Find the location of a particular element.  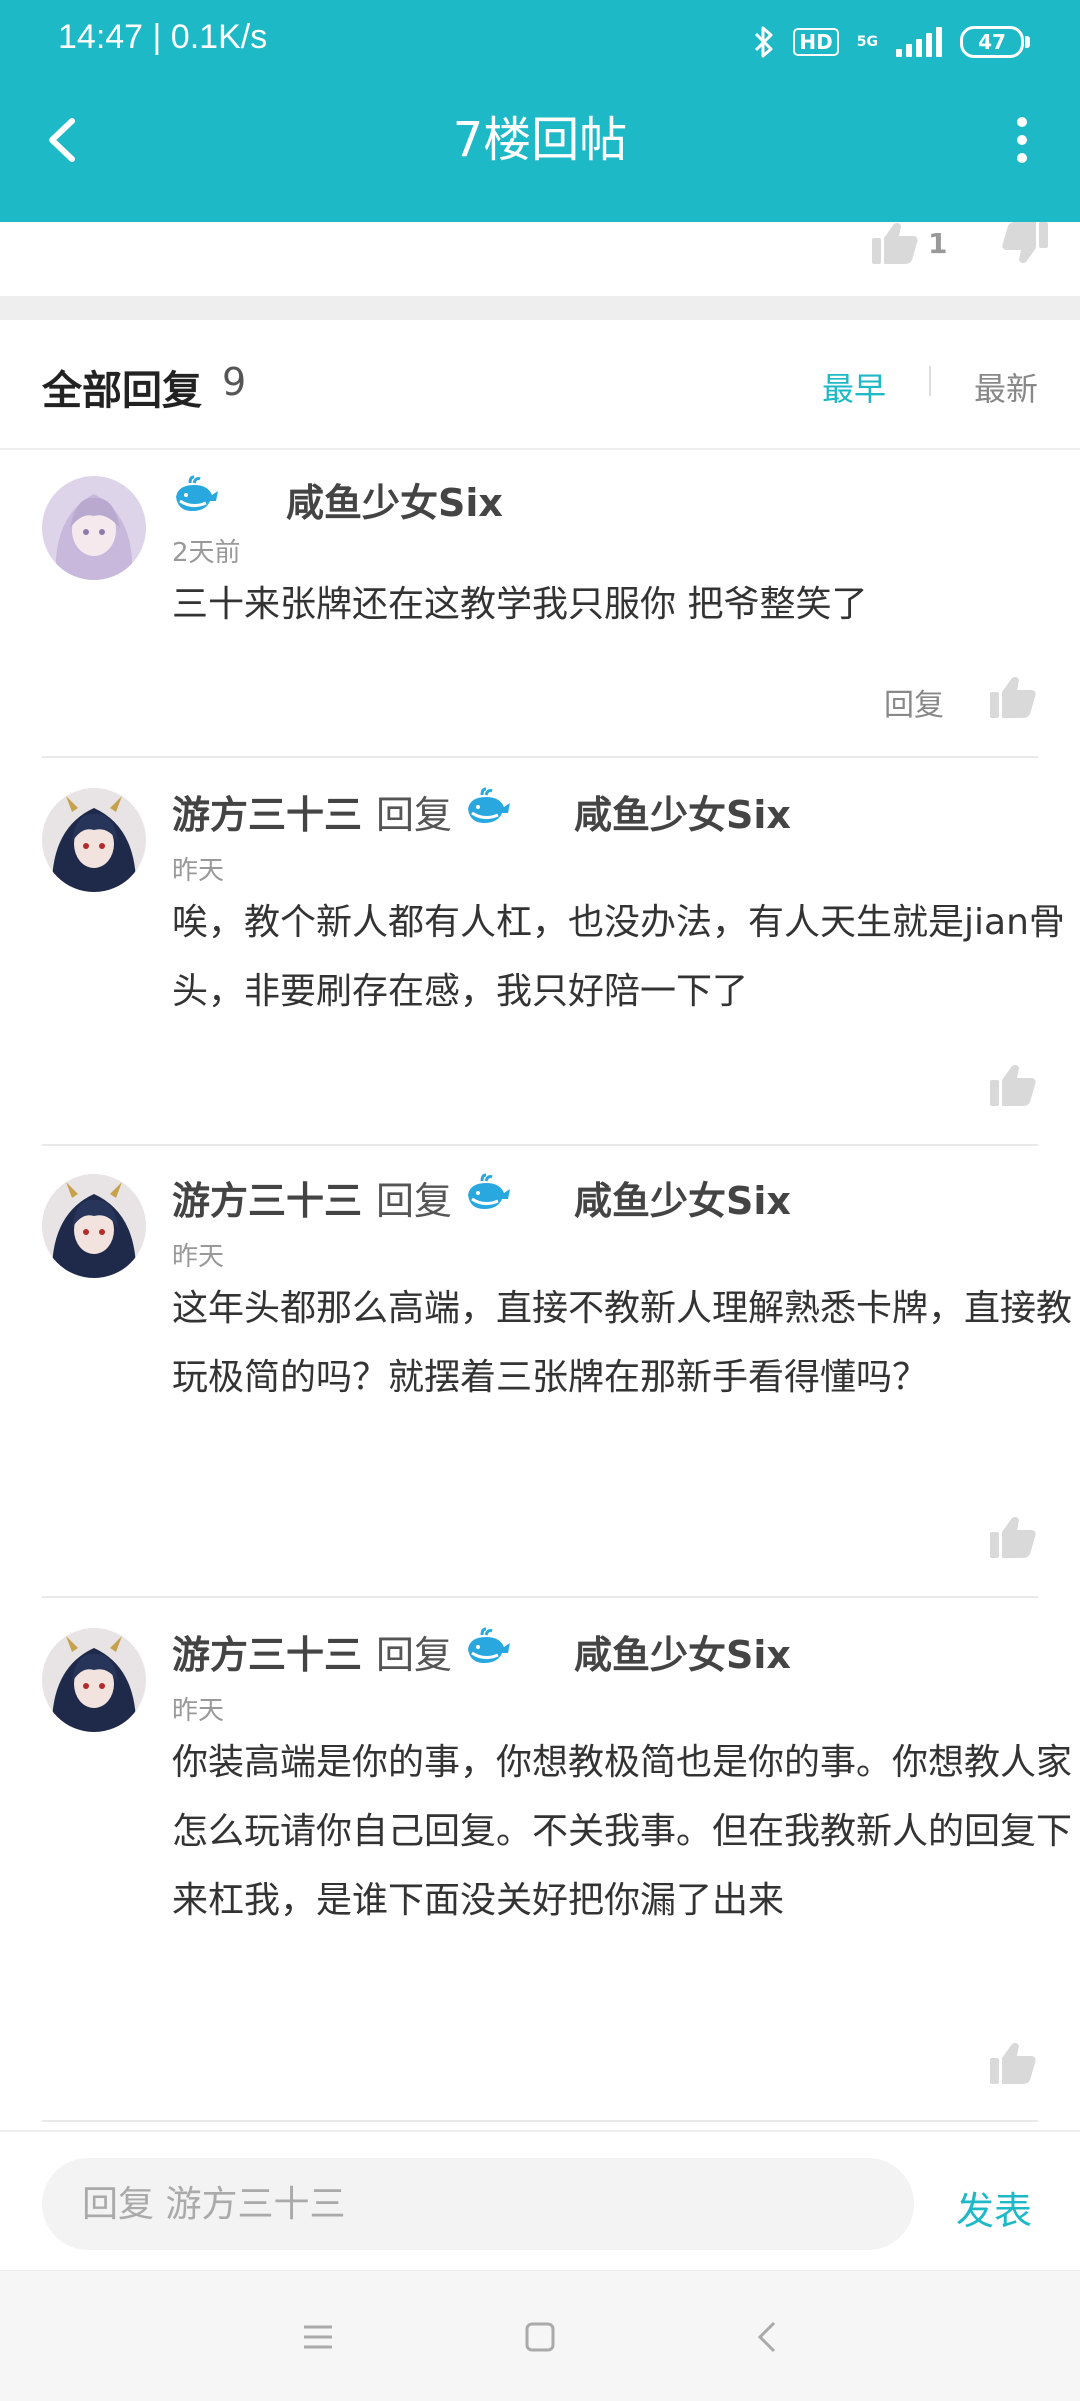

post-vote-strip: 1 is located at coordinates (540, 259).